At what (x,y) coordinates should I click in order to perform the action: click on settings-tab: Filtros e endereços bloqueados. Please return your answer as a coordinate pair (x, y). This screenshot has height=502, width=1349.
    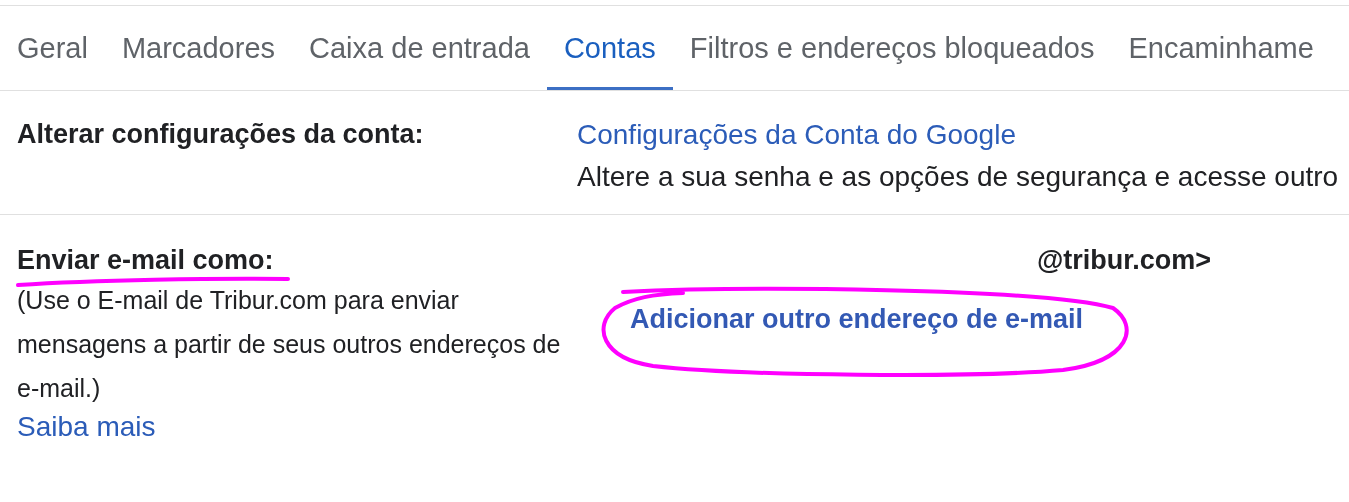
    Looking at the image, I should click on (892, 48).